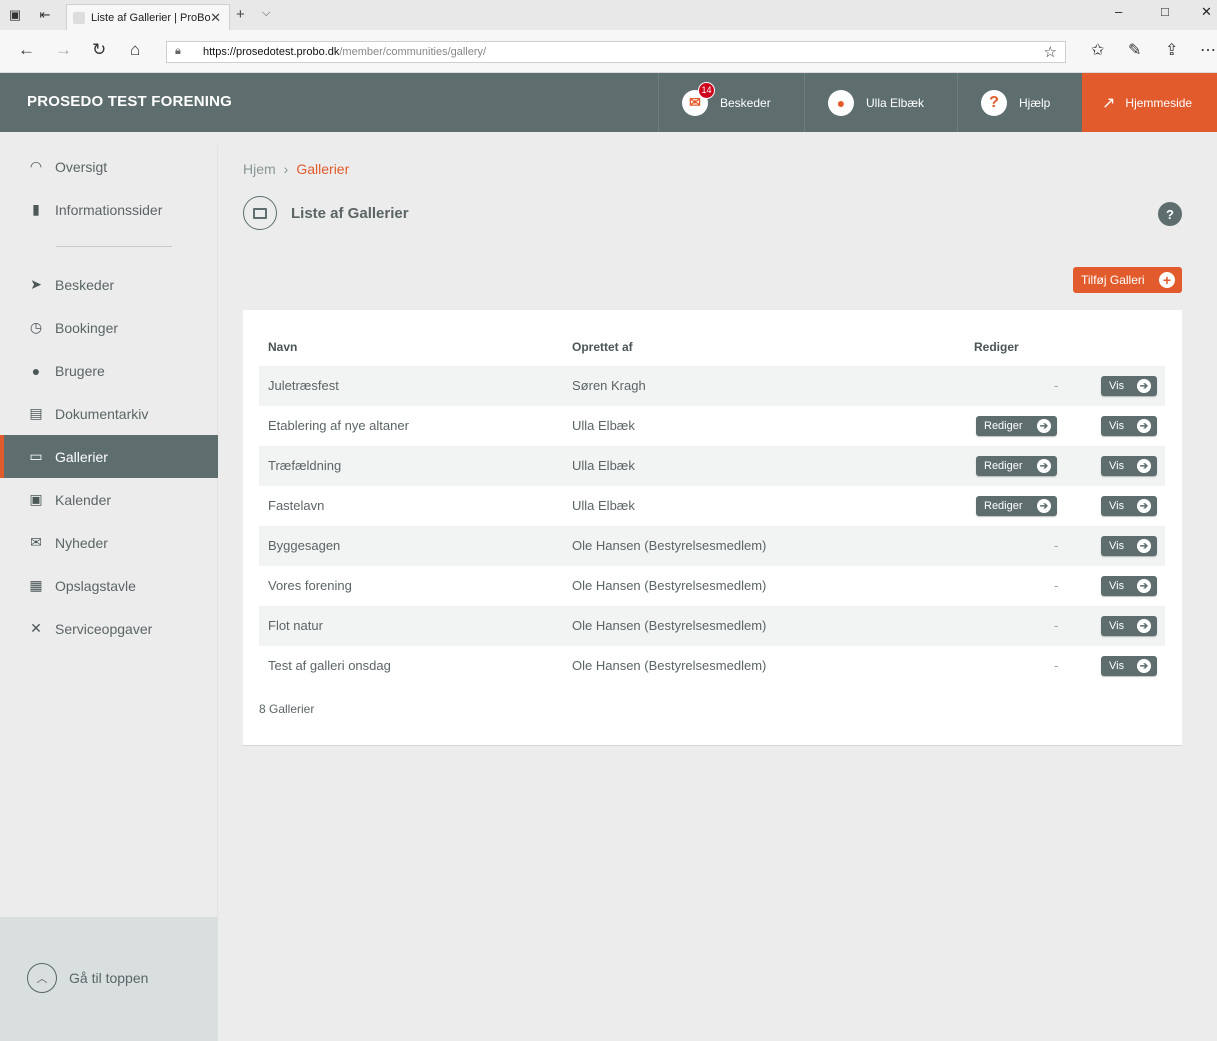  What do you see at coordinates (1208, 50) in the screenshot?
I see `more-icon: ⋯` at bounding box center [1208, 50].